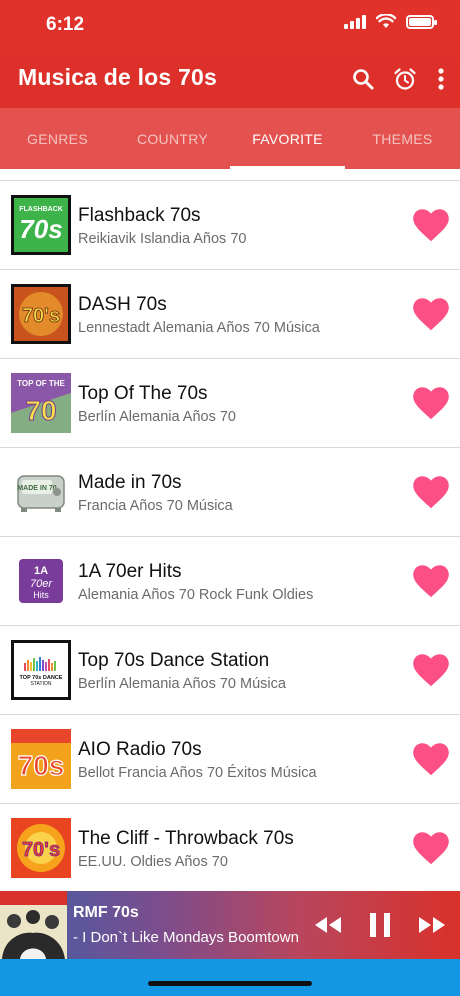 The image size is (460, 996). I want to click on station-logo: TOP 70s DANCE STATION, so click(41, 670).